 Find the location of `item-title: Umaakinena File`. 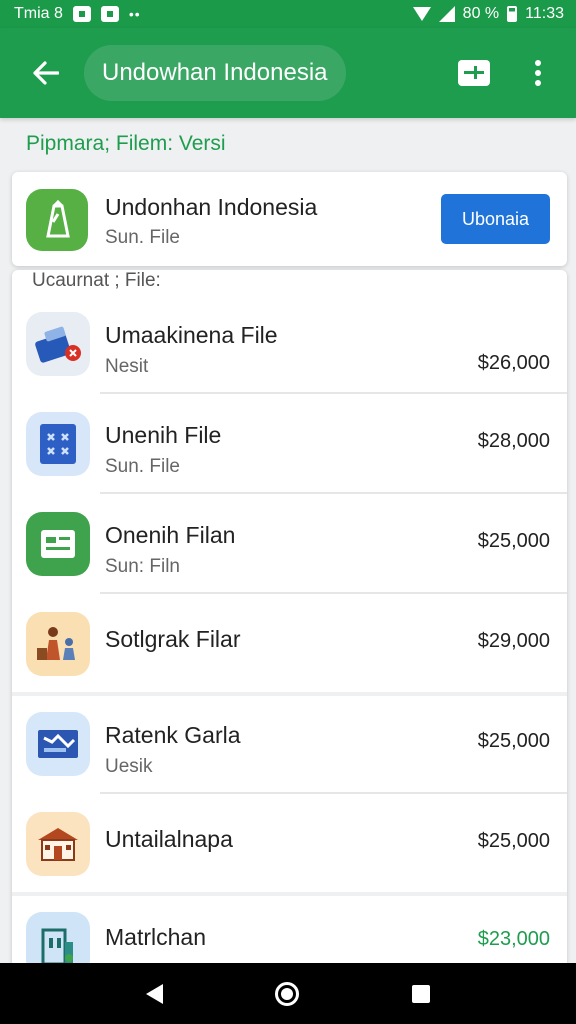

item-title: Umaakinena File is located at coordinates (191, 335).